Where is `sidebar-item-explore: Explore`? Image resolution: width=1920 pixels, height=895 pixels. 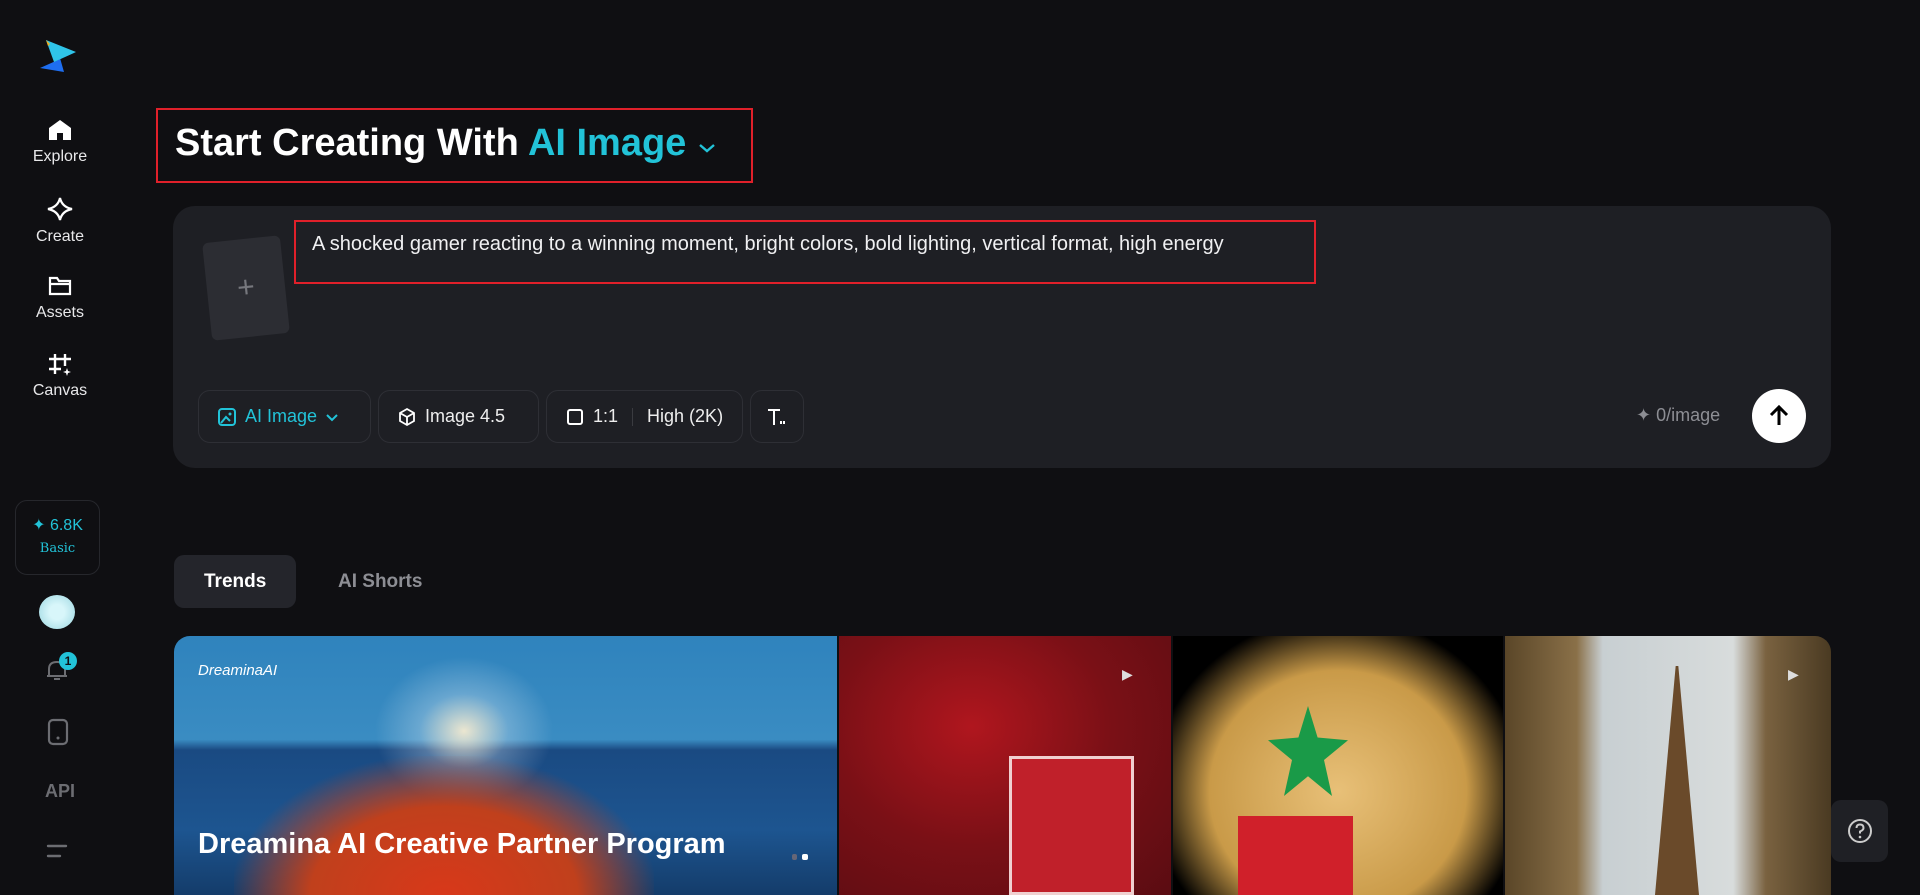
sidebar-item-explore: Explore is located at coordinates (60, 142).